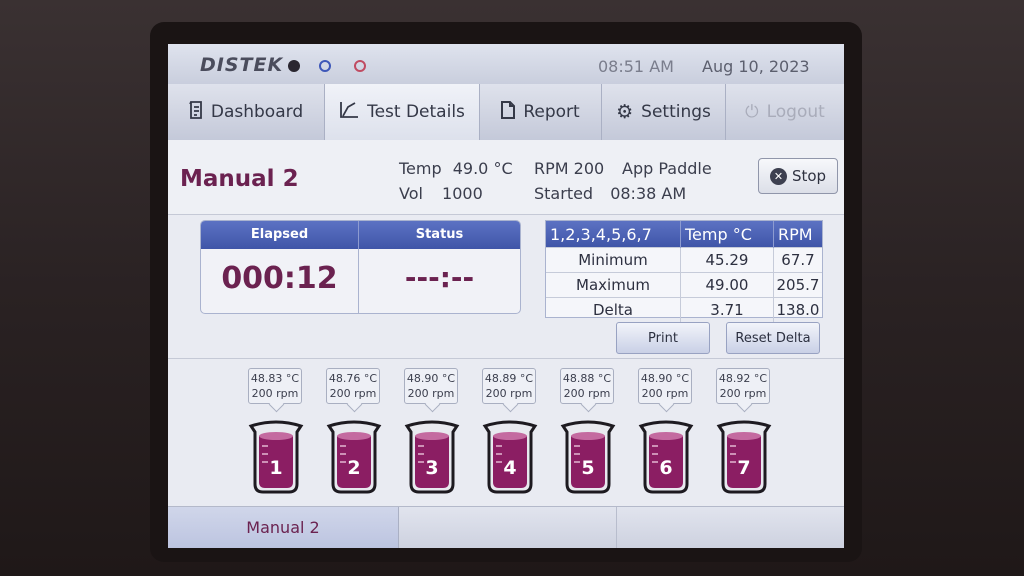 The width and height of the screenshot is (1024, 576). What do you see at coordinates (625, 112) in the screenshot?
I see `gear-icon: ⚙` at bounding box center [625, 112].